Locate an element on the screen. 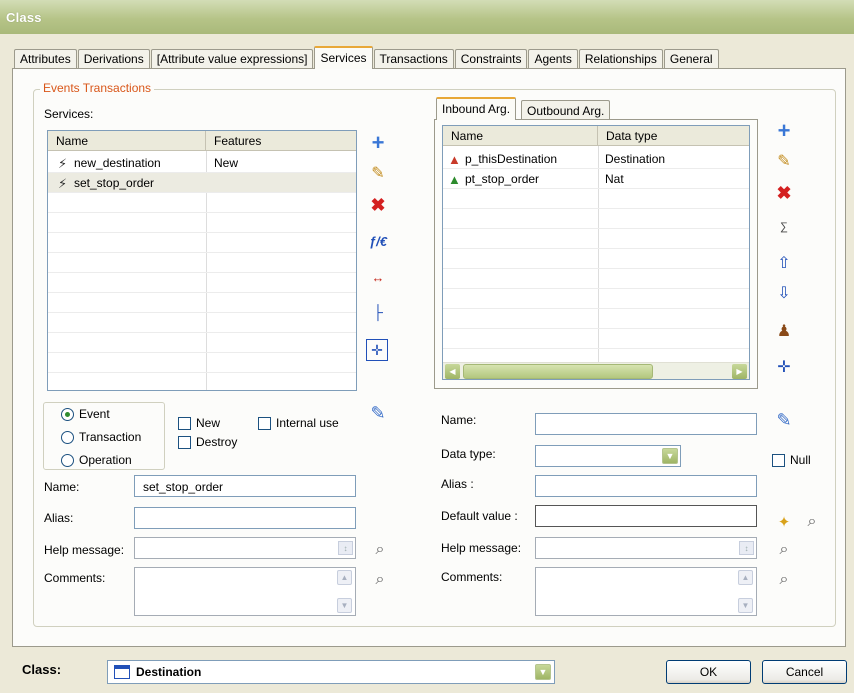 This screenshot has height=693, width=854. arg-comments-textarea: ▲ ▼ is located at coordinates (646, 591).